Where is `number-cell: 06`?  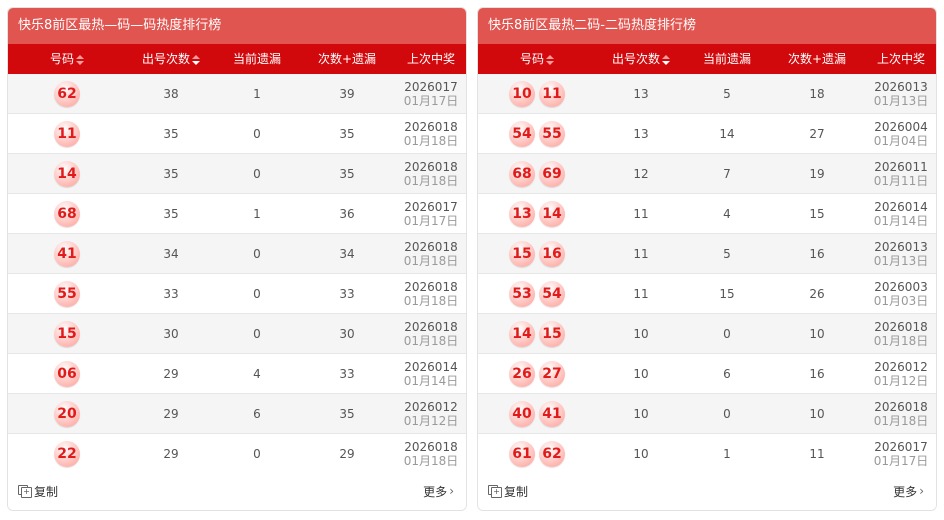
number-cell: 06 is located at coordinates (67, 373).